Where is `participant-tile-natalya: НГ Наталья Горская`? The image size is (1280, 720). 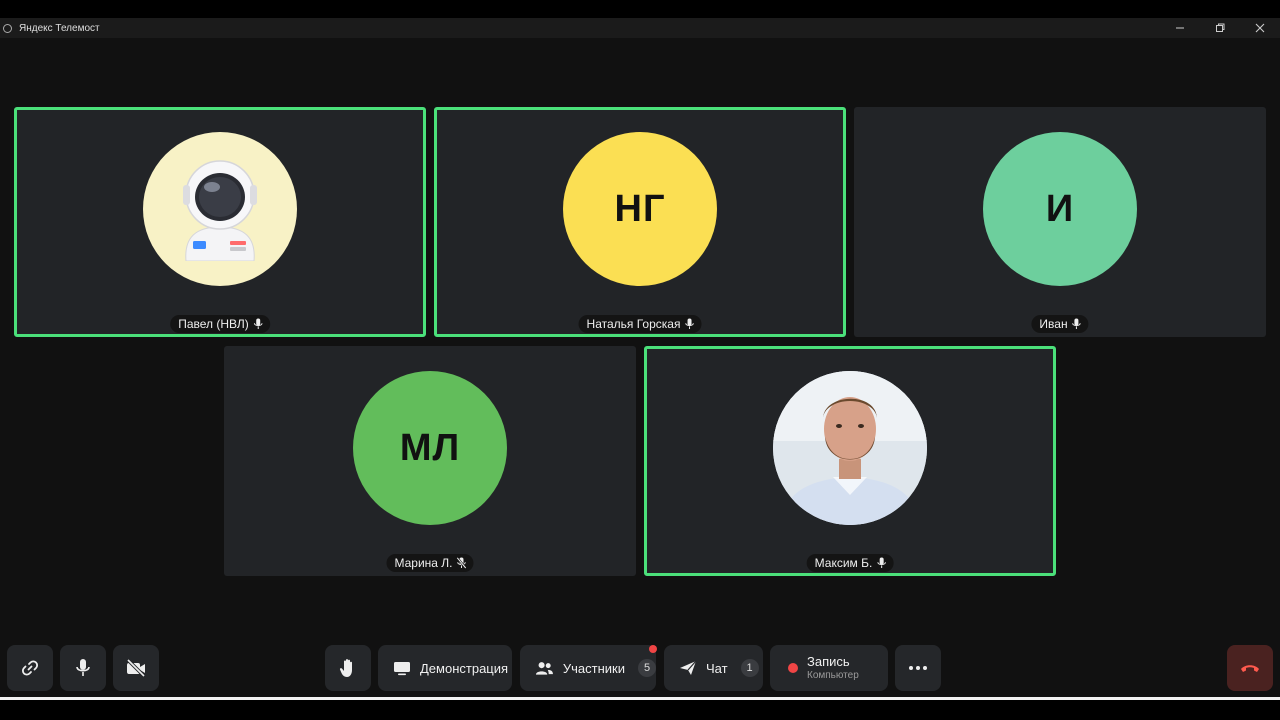
participant-tile-natalya: НГ Наталья Горская is located at coordinates (640, 222).